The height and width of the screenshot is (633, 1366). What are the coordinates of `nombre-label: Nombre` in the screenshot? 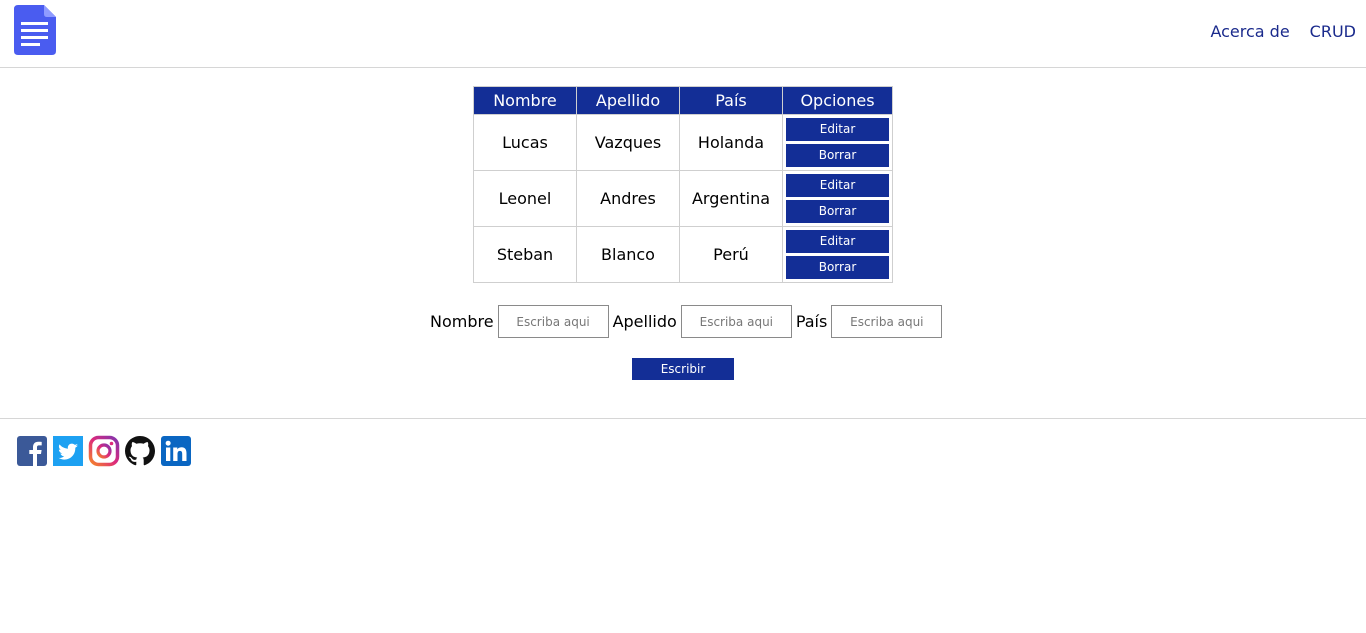 It's located at (462, 321).